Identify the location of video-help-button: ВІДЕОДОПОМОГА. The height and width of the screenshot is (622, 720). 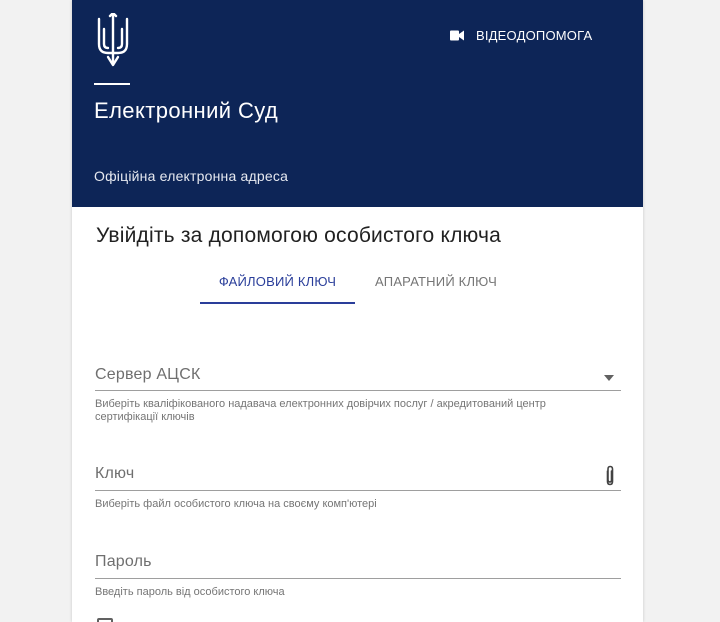
(521, 35).